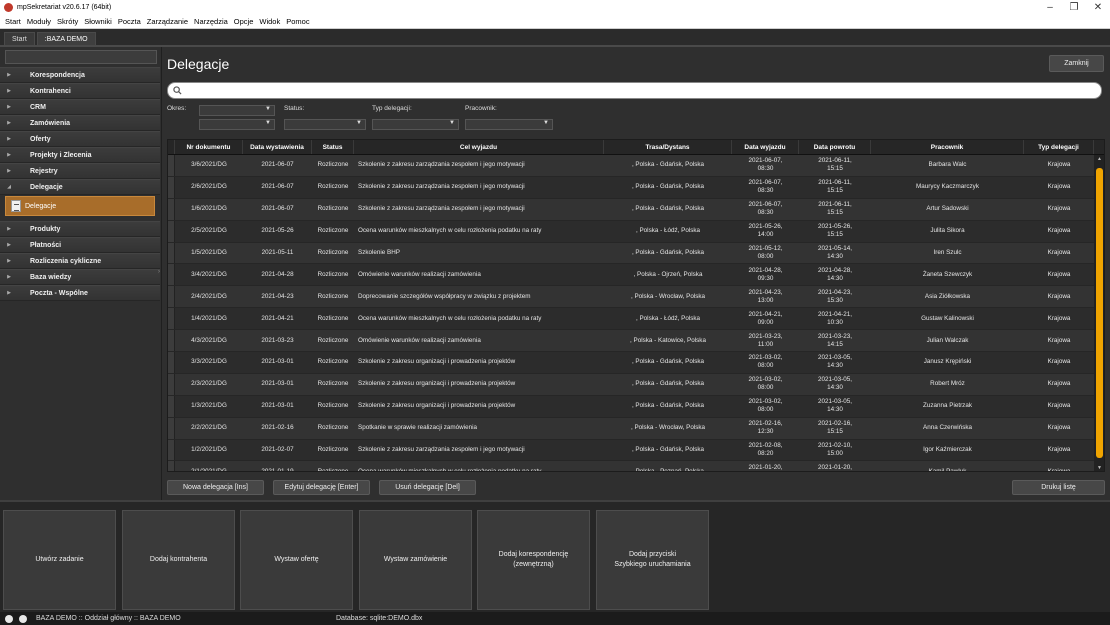  What do you see at coordinates (215, 487) in the screenshot?
I see `new-delegation-button: Nowa delegacja [Ins]` at bounding box center [215, 487].